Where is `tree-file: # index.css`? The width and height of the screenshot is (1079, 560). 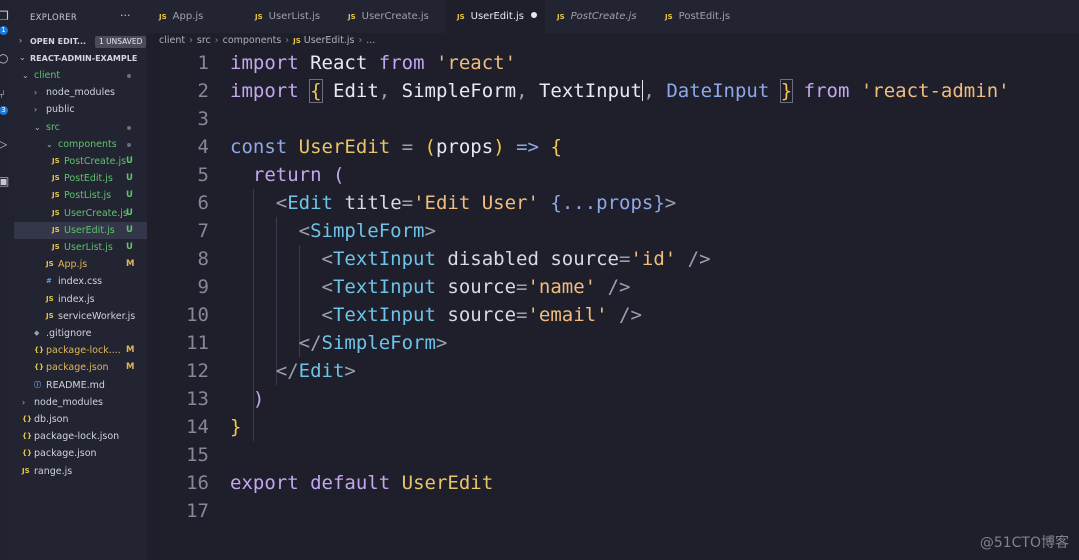
tree-file: # index.css is located at coordinates (80, 281).